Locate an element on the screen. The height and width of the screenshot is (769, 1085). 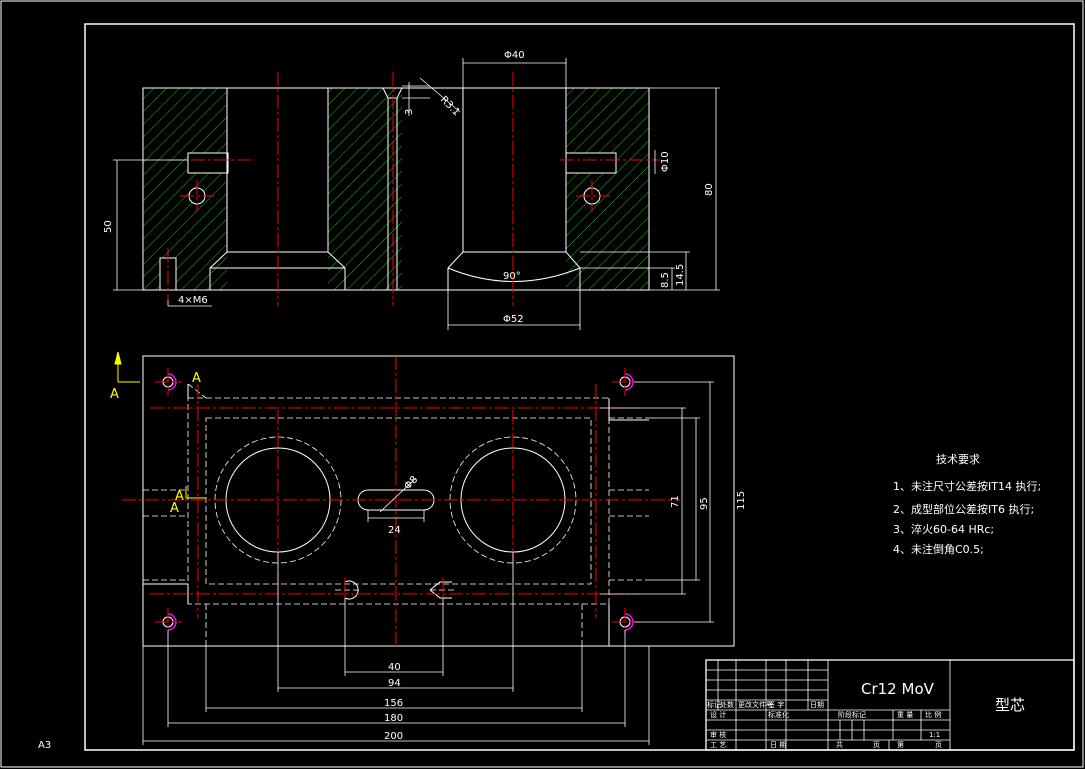
sheet-size-label: A3 is located at coordinates (44, 745).